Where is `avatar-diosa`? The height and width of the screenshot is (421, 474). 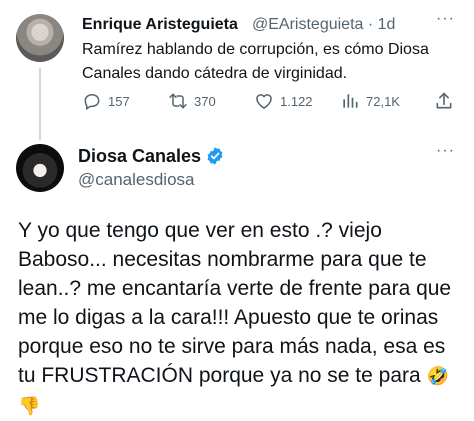 avatar-diosa is located at coordinates (40, 168).